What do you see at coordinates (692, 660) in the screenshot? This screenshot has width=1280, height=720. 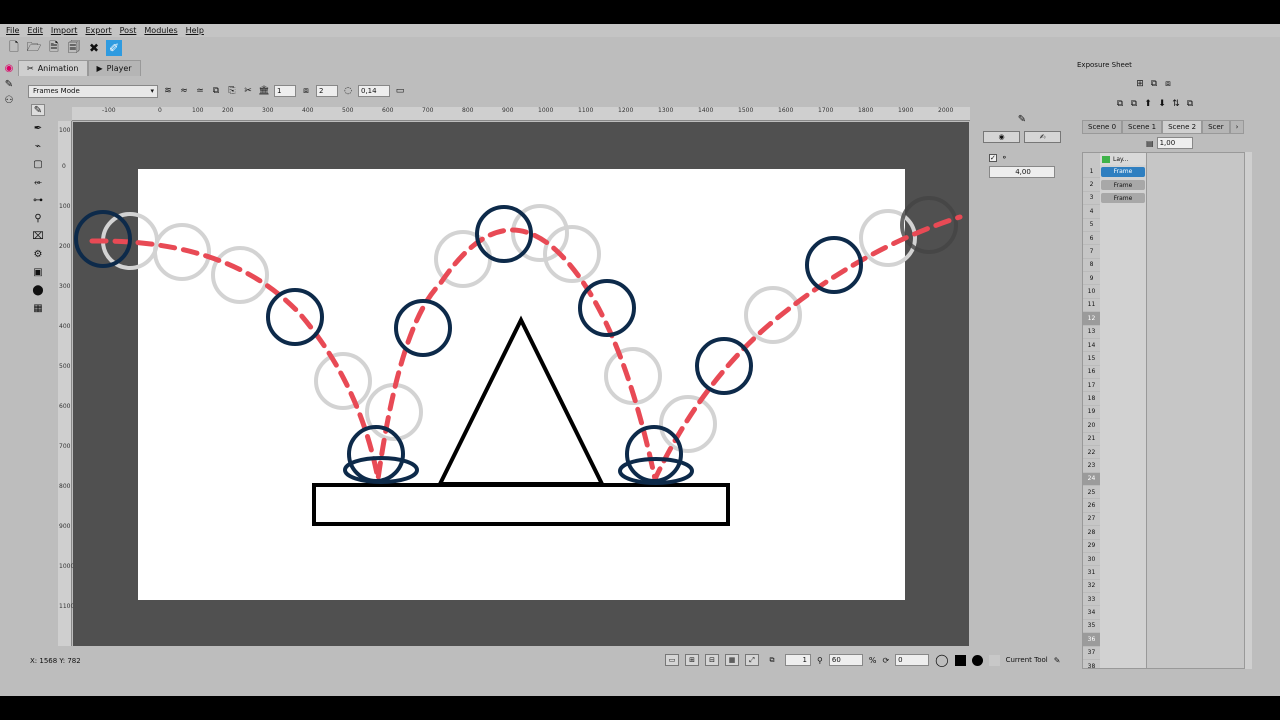 I see `grid-icon: ⊞` at bounding box center [692, 660].